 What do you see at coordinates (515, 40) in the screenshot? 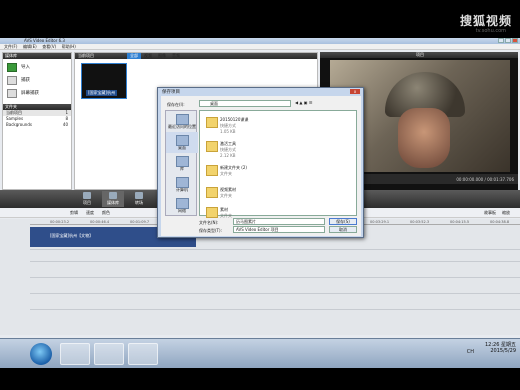
I see `close-button` at bounding box center [515, 40].